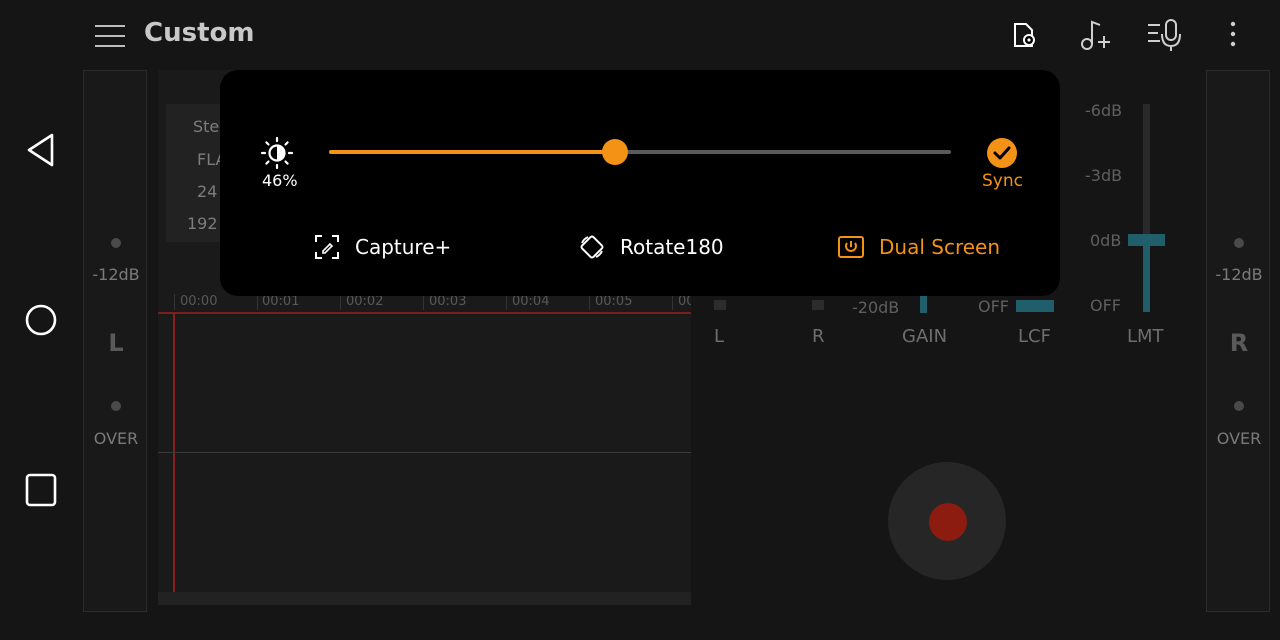 The width and height of the screenshot is (1280, 640). Describe the element at coordinates (1146, 276) in the screenshot. I see `lmt-slider-fill` at that location.